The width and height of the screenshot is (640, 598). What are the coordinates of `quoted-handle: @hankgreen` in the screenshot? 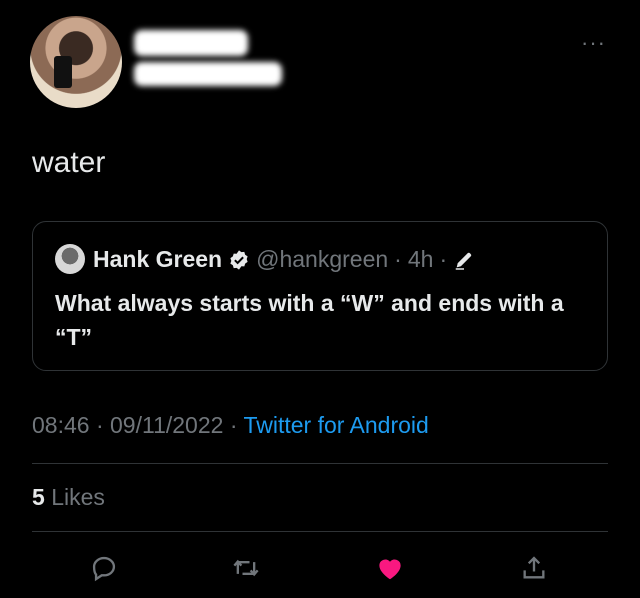 It's located at (322, 259).